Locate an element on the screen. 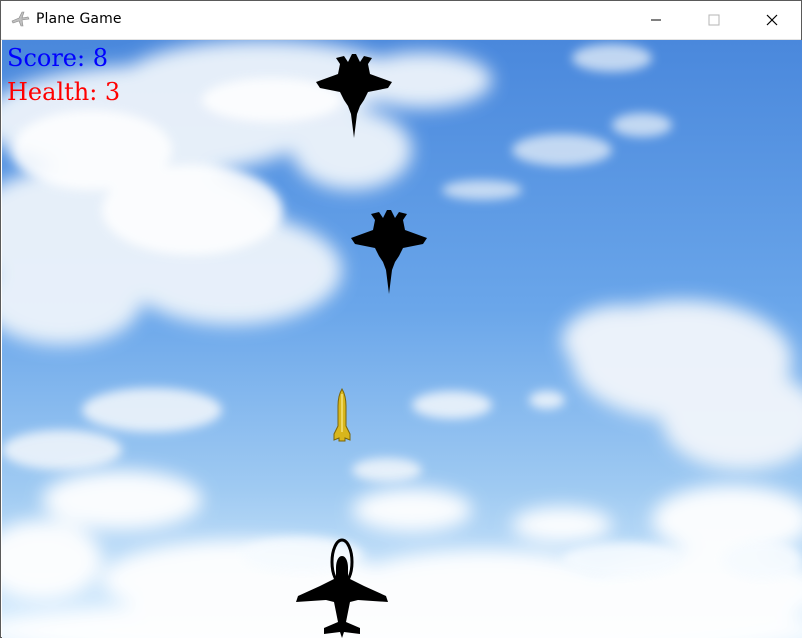  close-icon is located at coordinates (772, 20).